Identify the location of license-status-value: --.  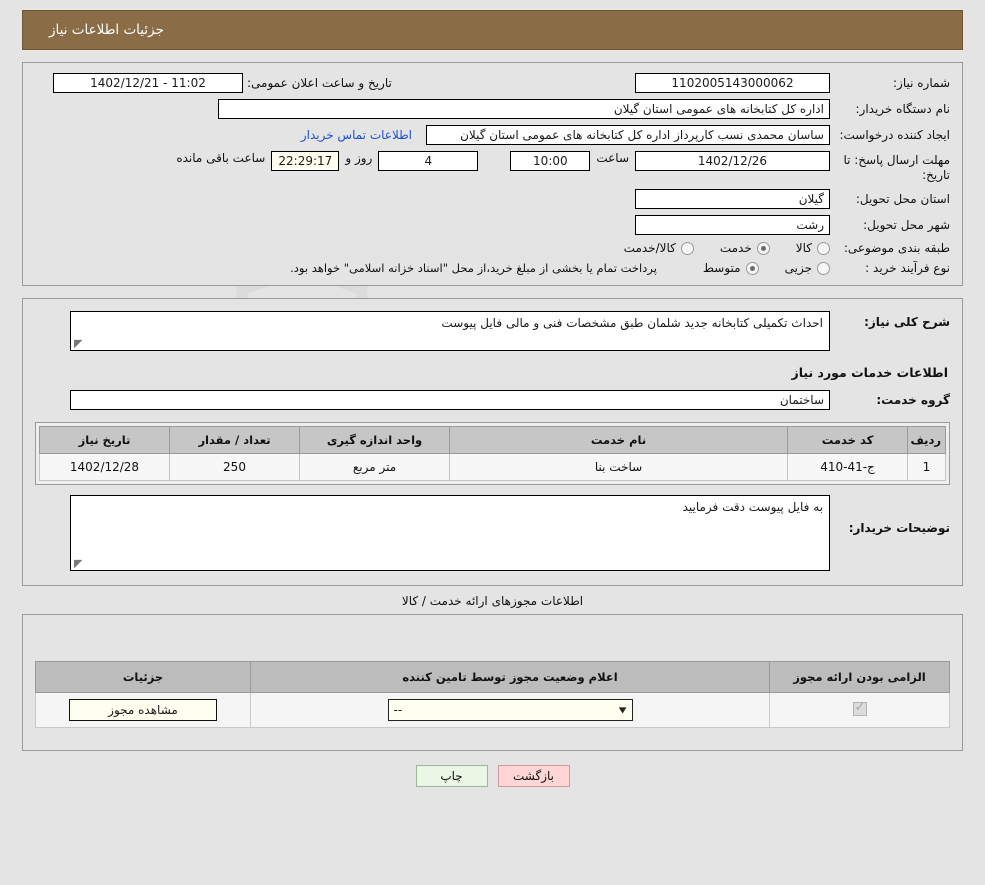
(398, 710).